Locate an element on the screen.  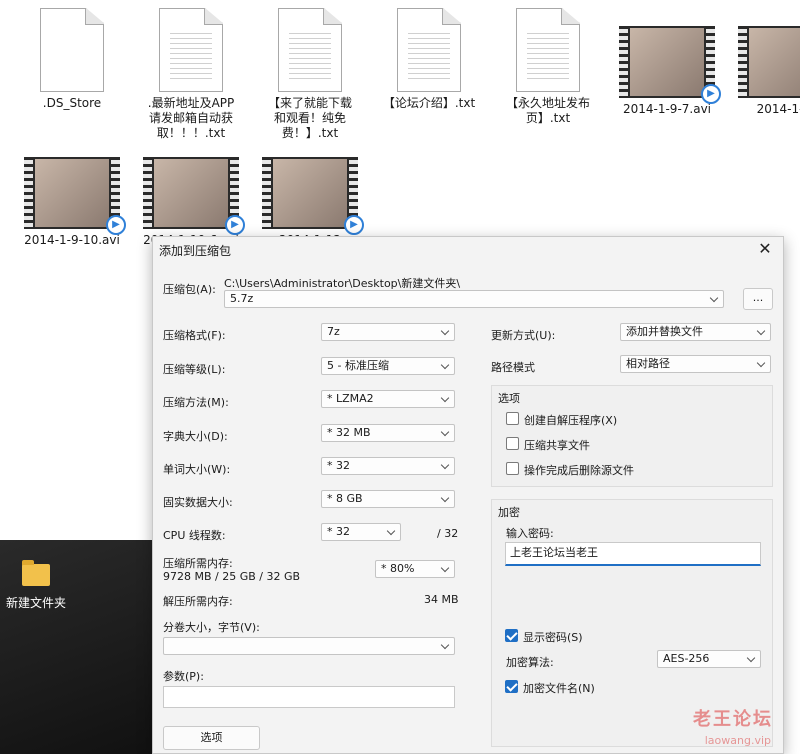
file-item: ▶ 2014-1-9-7.avi is located at coordinates (667, 71).